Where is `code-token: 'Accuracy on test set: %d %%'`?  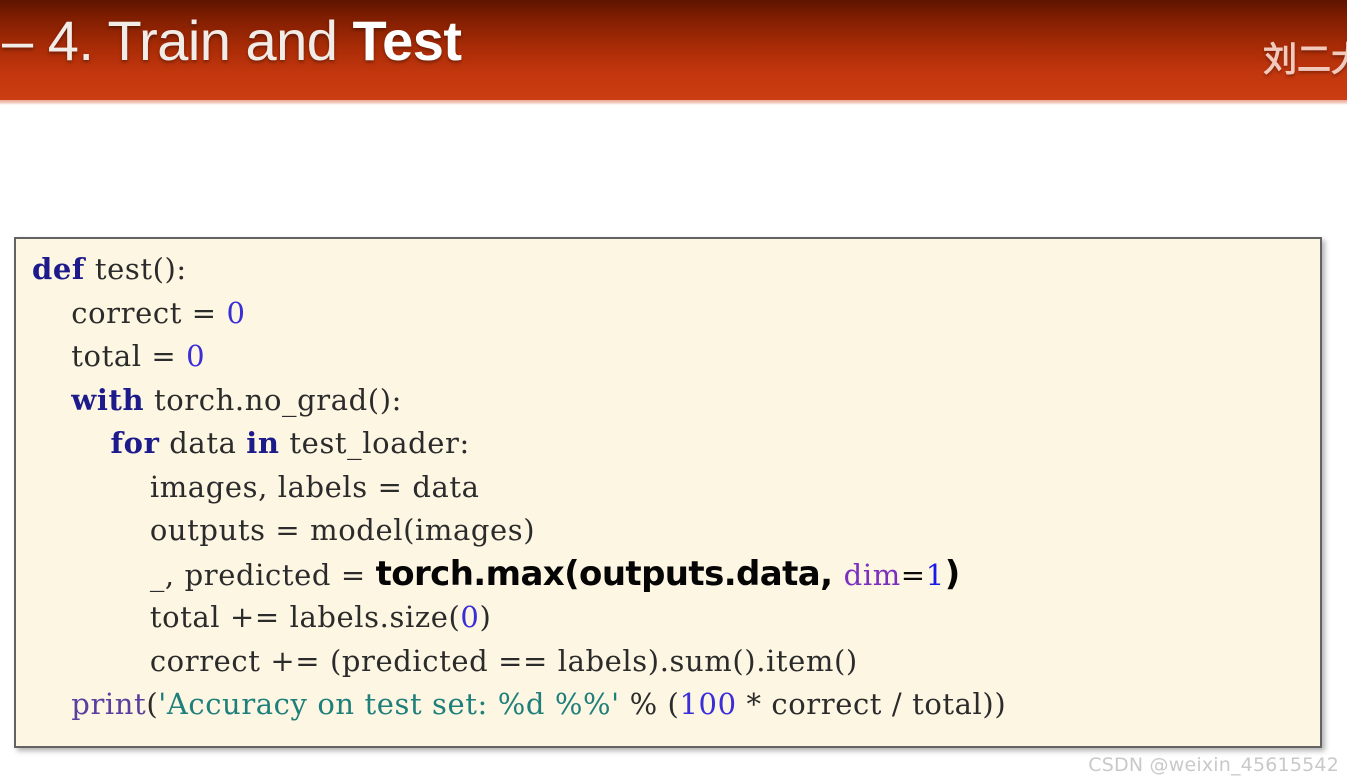 code-token: 'Accuracy on test set: %d %%' is located at coordinates (389, 704).